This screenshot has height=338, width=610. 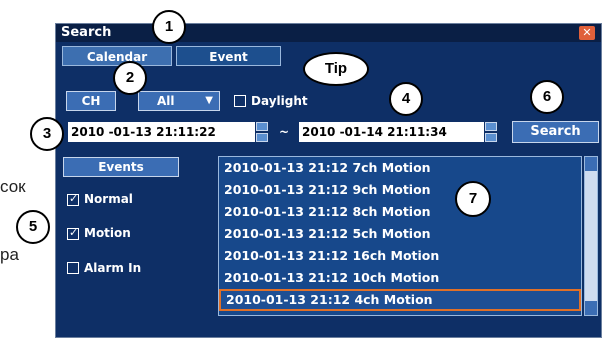 What do you see at coordinates (400, 190) in the screenshot?
I see `list-item: 2010-01-13 21:12 9ch Motion` at bounding box center [400, 190].